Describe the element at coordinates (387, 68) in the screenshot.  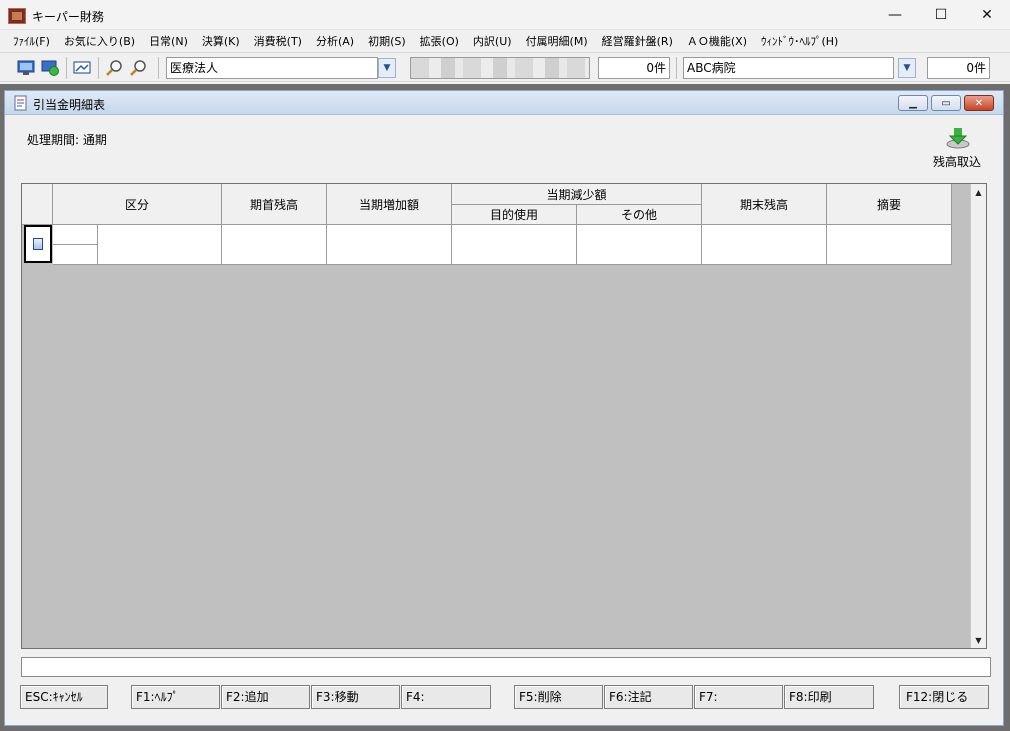
I see `entity-type-dropdown-icon: ▼` at that location.